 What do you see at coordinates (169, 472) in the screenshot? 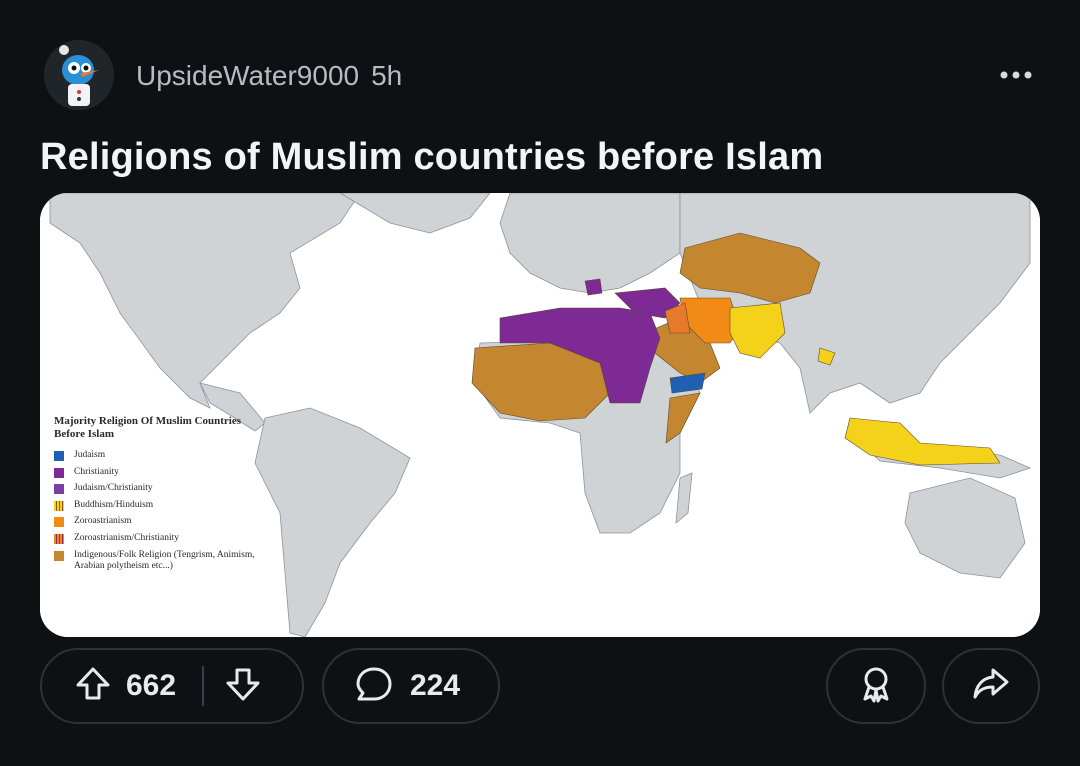
I see `legend-item: Christianity` at bounding box center [169, 472].